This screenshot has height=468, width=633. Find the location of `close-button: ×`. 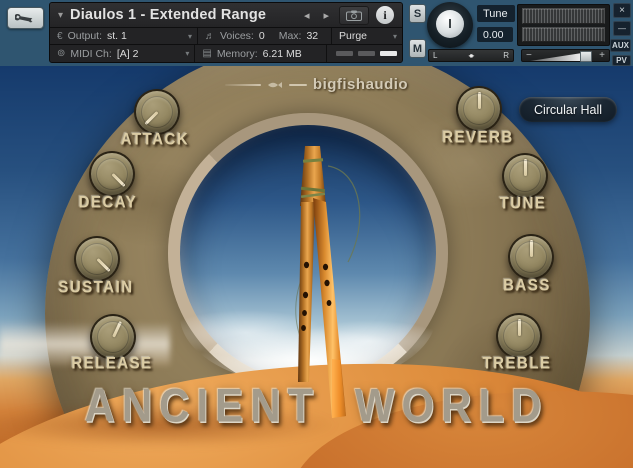

close-button: × is located at coordinates (622, 10).